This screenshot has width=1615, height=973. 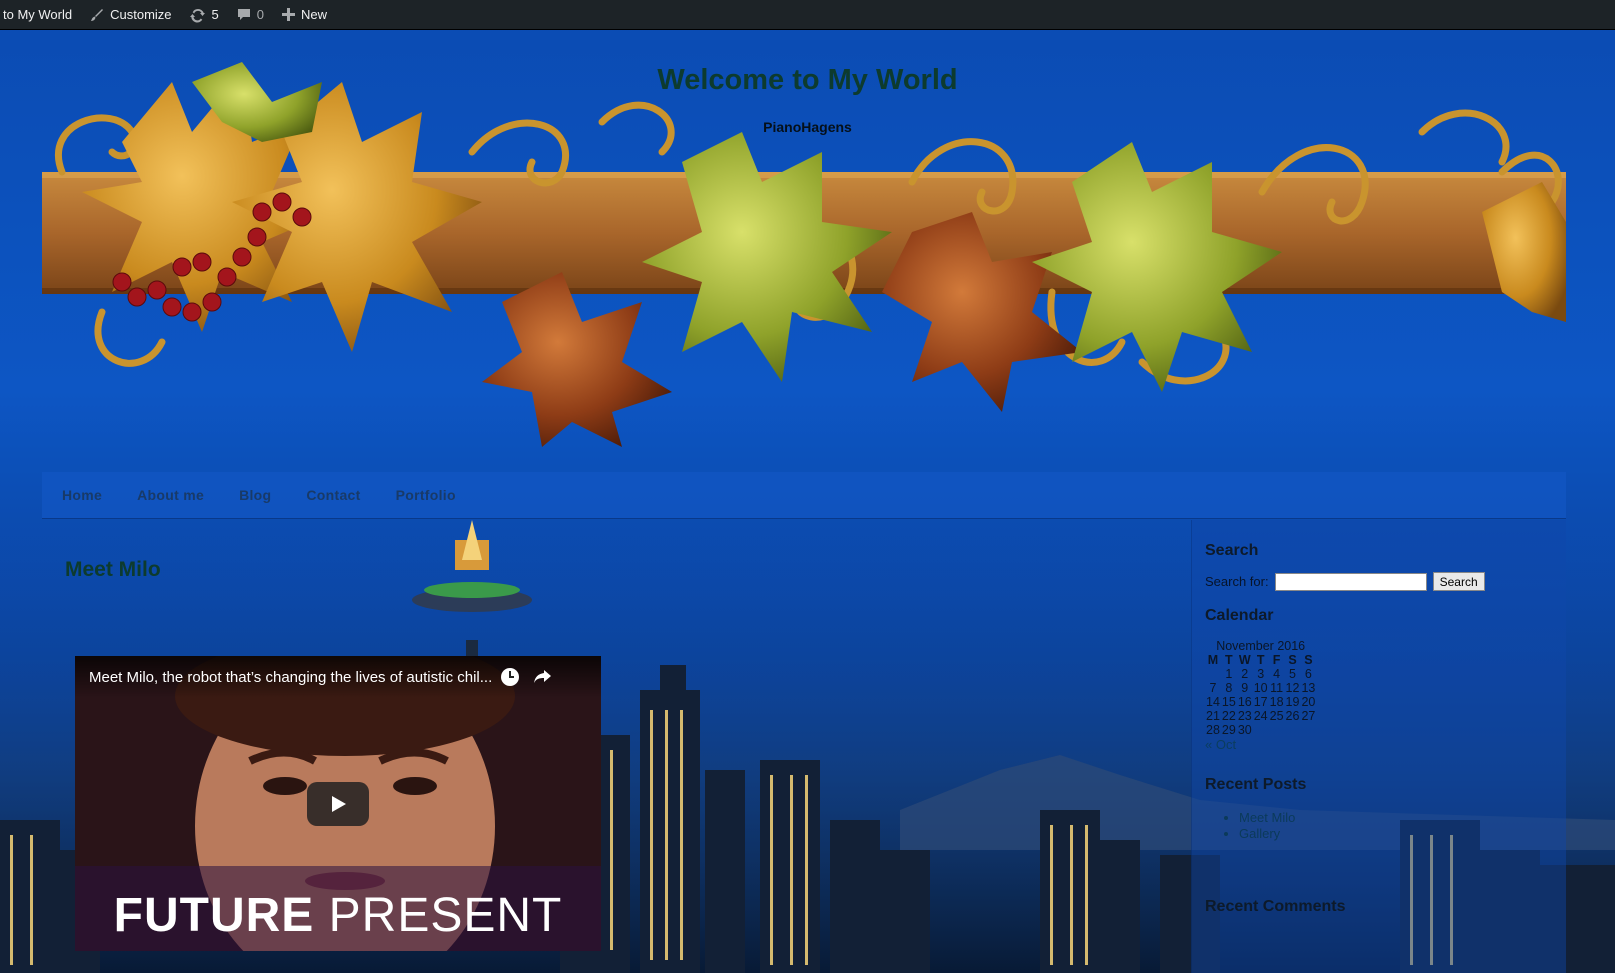 I want to click on calendar-day: 17, so click(x=1260, y=702).